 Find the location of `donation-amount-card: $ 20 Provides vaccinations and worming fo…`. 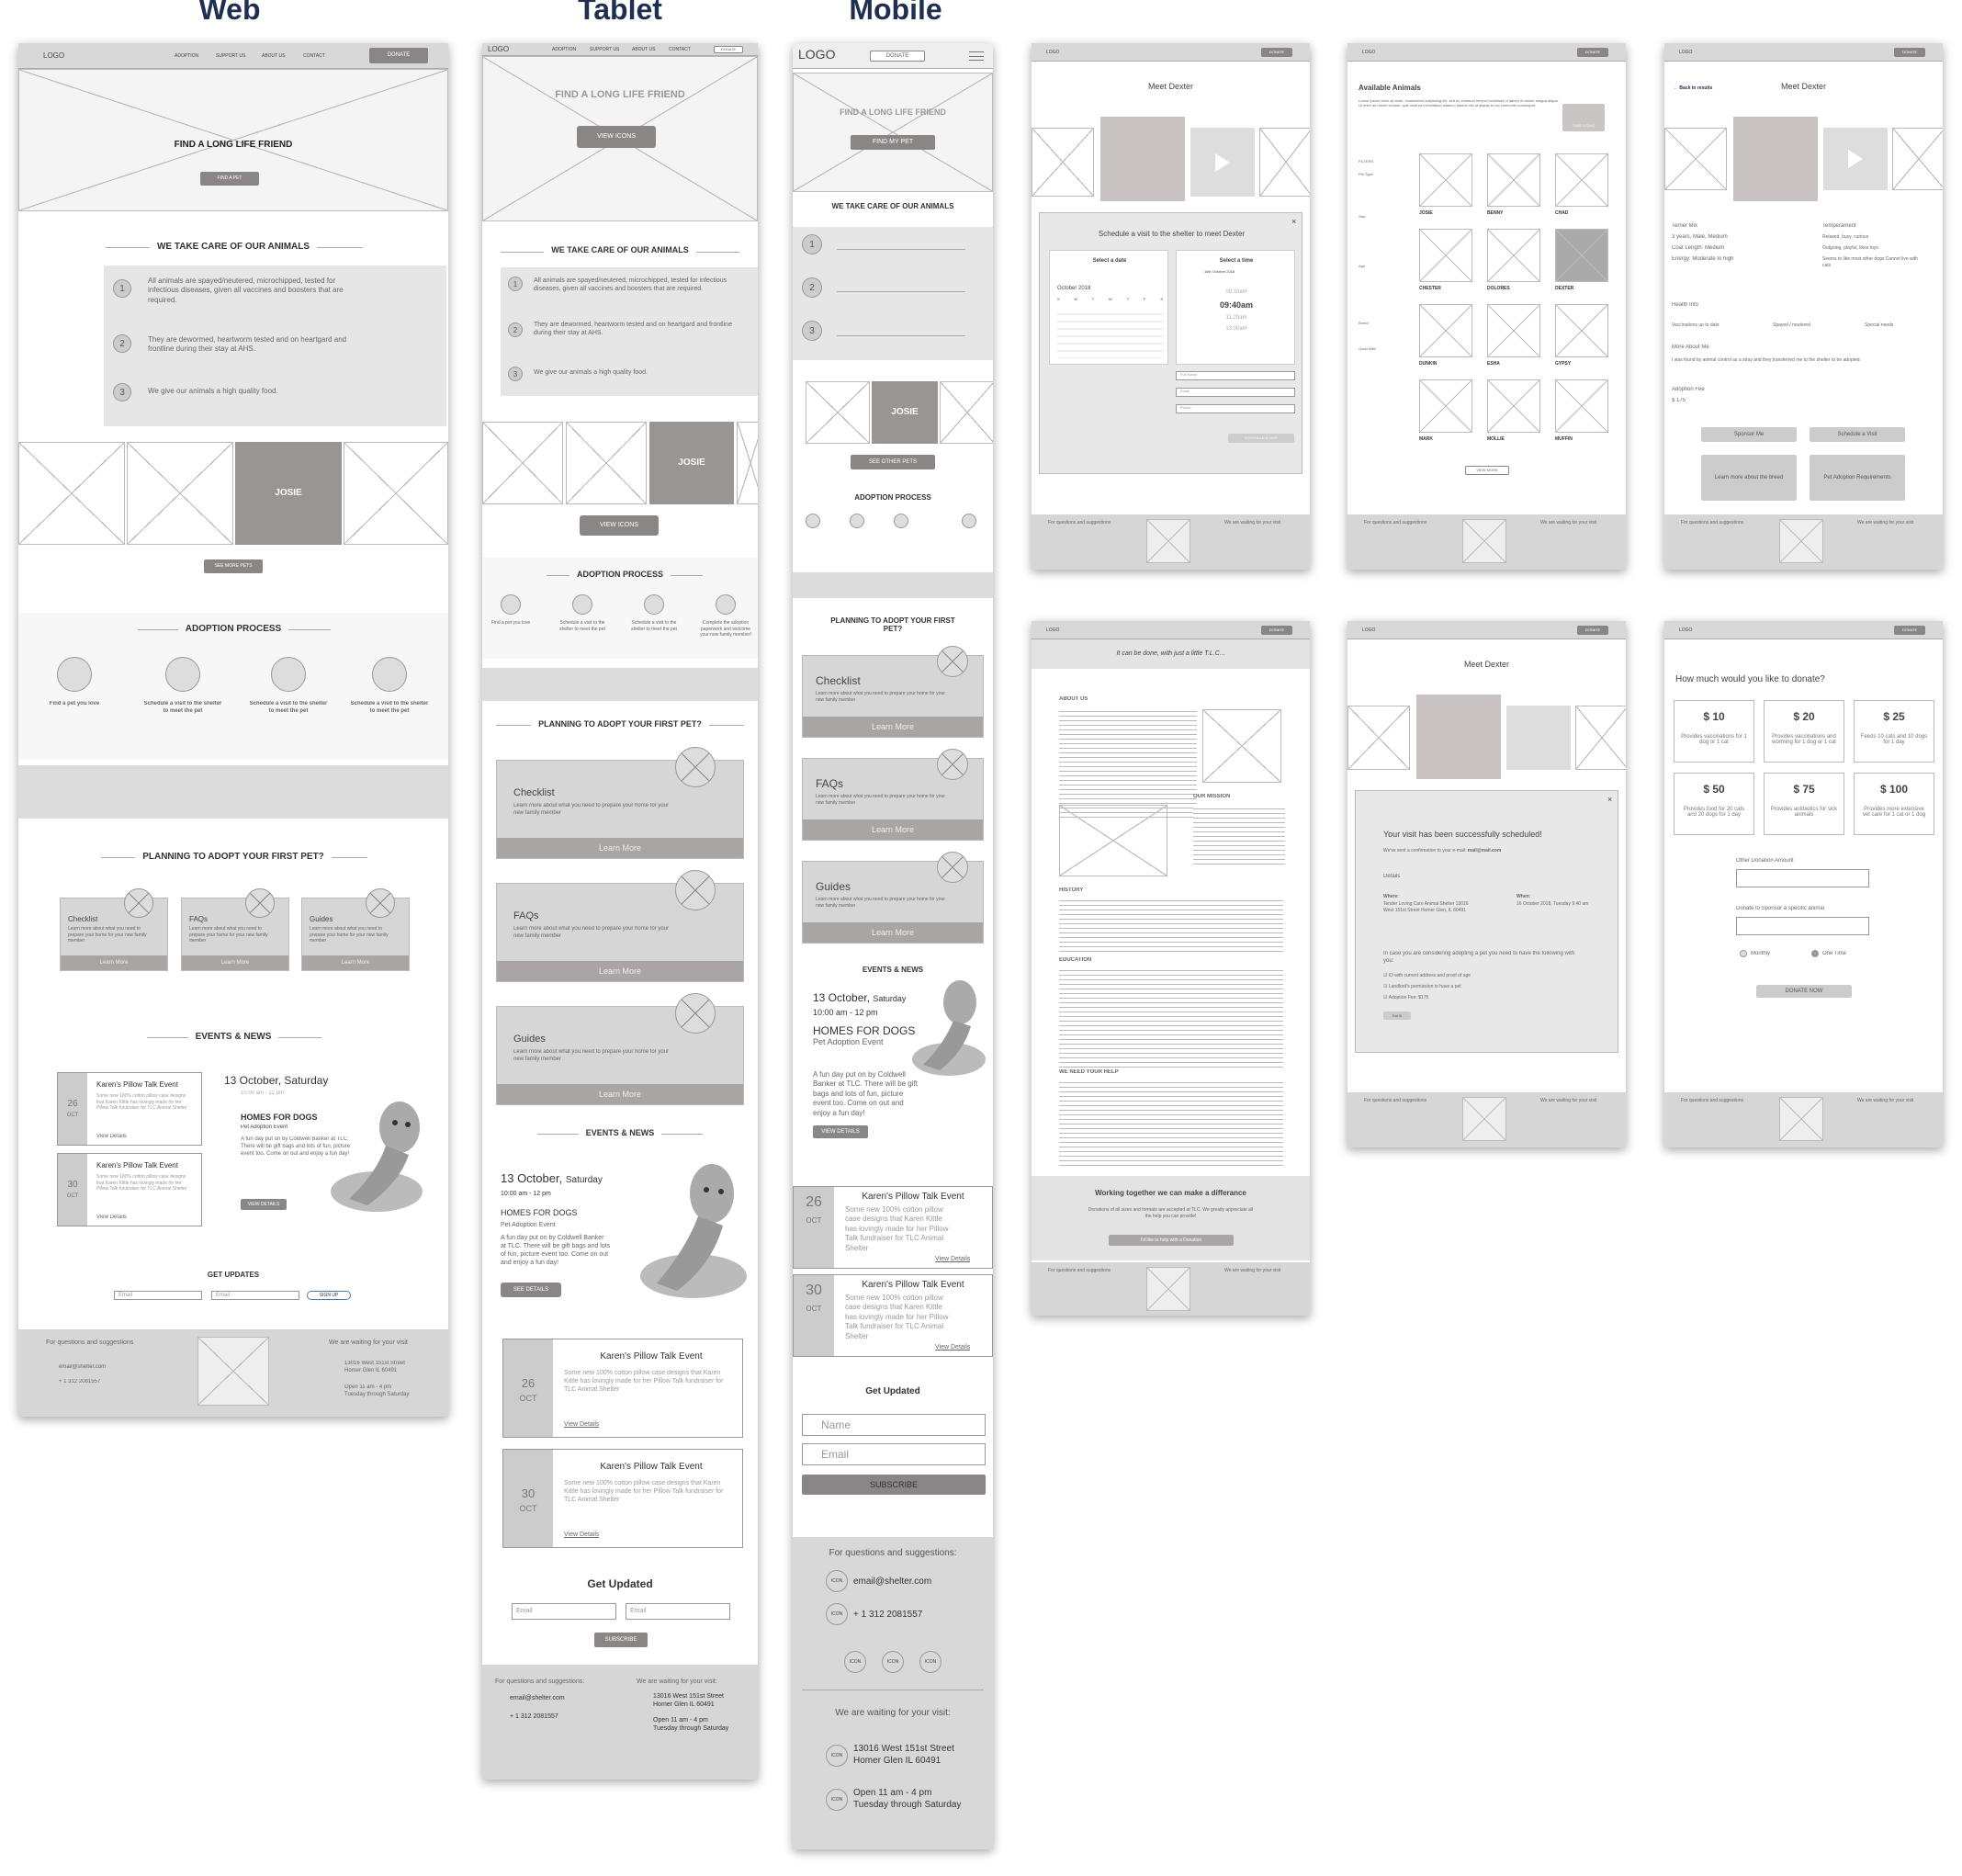

donation-amount-card: $ 20 Provides vaccinations and worming fo… is located at coordinates (1804, 731).